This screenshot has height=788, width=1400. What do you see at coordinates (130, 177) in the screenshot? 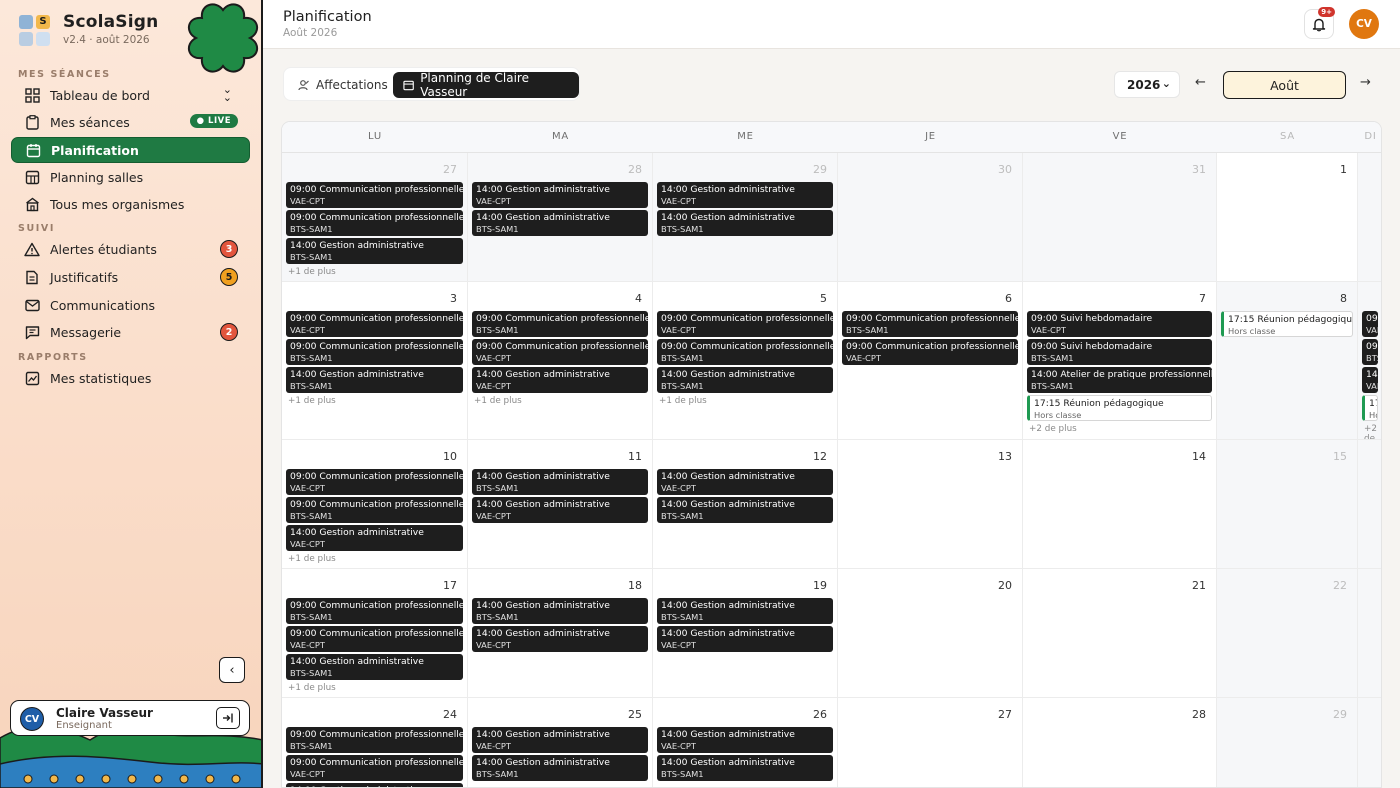
I see `sidebar-item-planning-salles: Planning salles` at bounding box center [130, 177].